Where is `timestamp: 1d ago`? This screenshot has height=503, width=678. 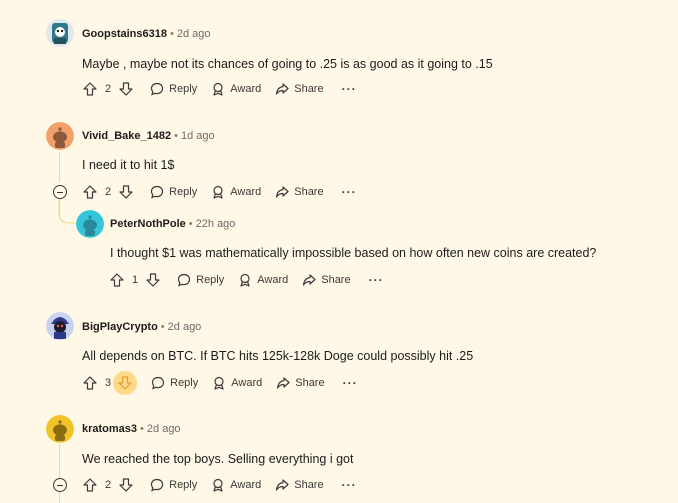
timestamp: 1d ago is located at coordinates (198, 136).